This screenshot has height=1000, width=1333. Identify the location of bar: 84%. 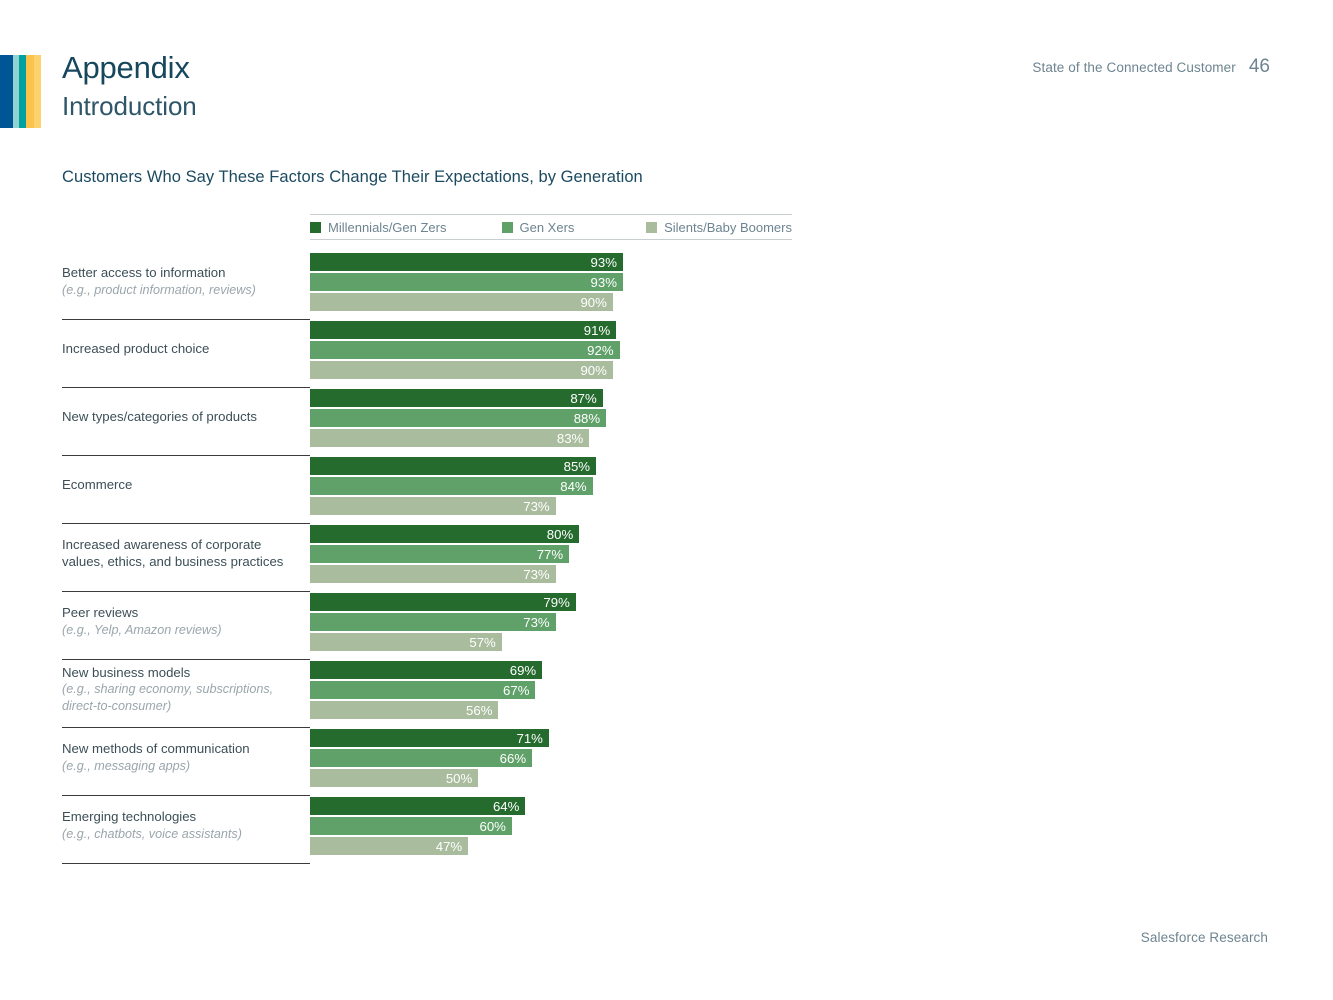
(451, 486).